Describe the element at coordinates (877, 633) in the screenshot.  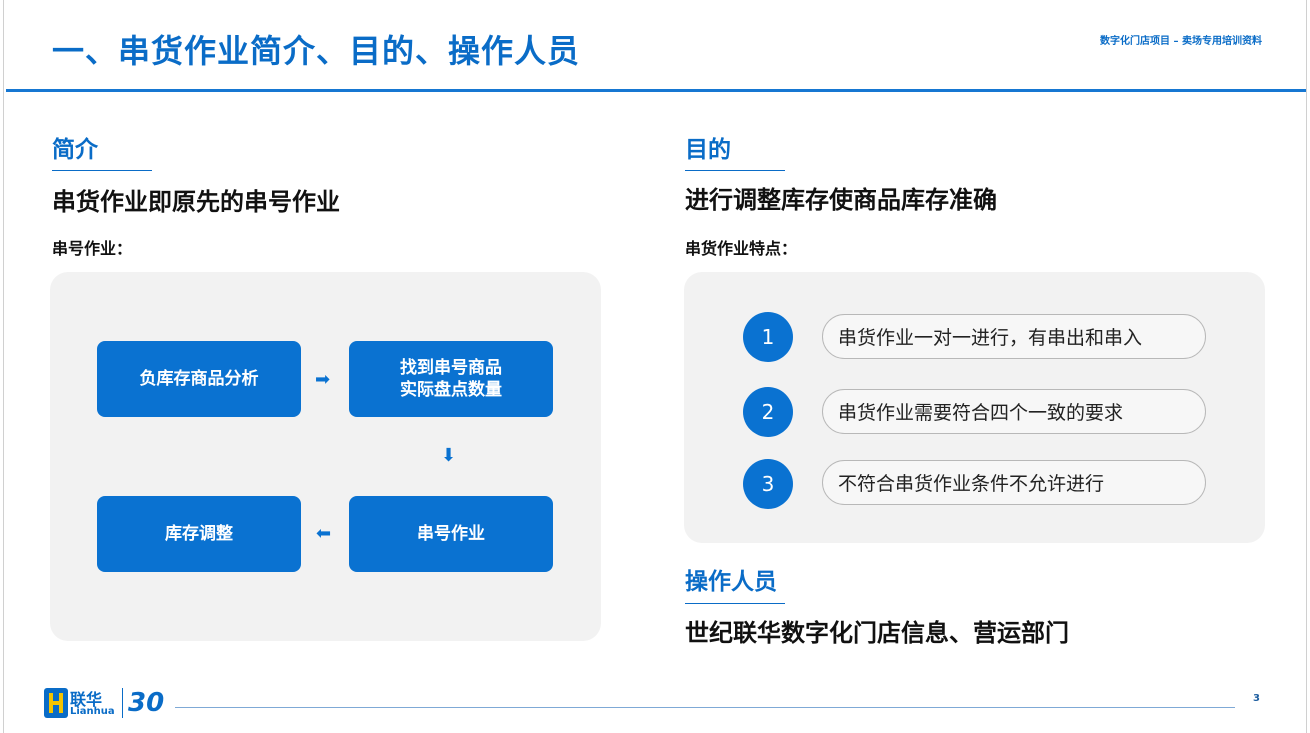
I see `operators-lead: 世纪联华数字化门店信息、营运部门` at that location.